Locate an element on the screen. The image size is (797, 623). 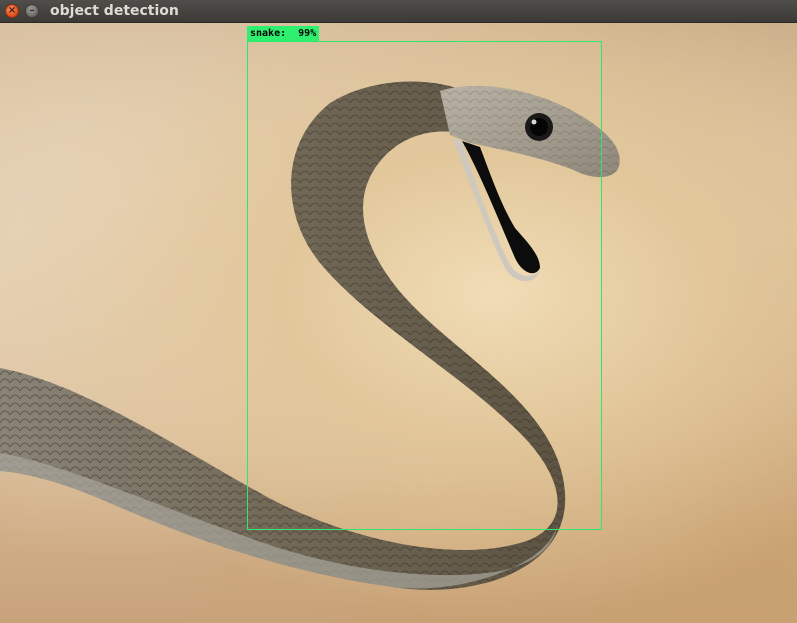
minimize-icon: – is located at coordinates (32, 10).